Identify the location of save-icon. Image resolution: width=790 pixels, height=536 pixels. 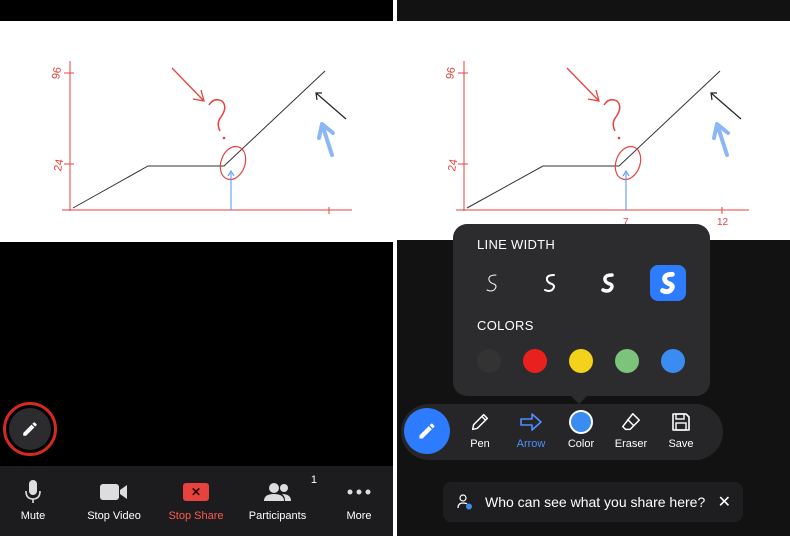
(681, 422).